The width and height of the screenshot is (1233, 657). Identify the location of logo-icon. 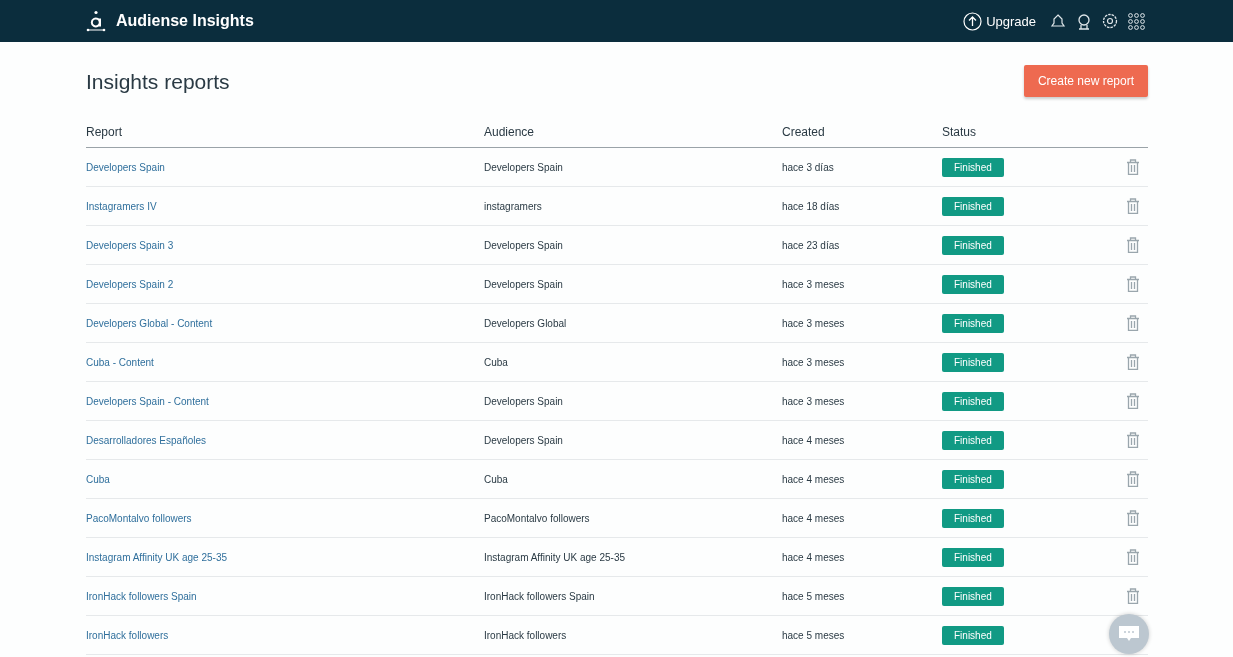
(96, 21).